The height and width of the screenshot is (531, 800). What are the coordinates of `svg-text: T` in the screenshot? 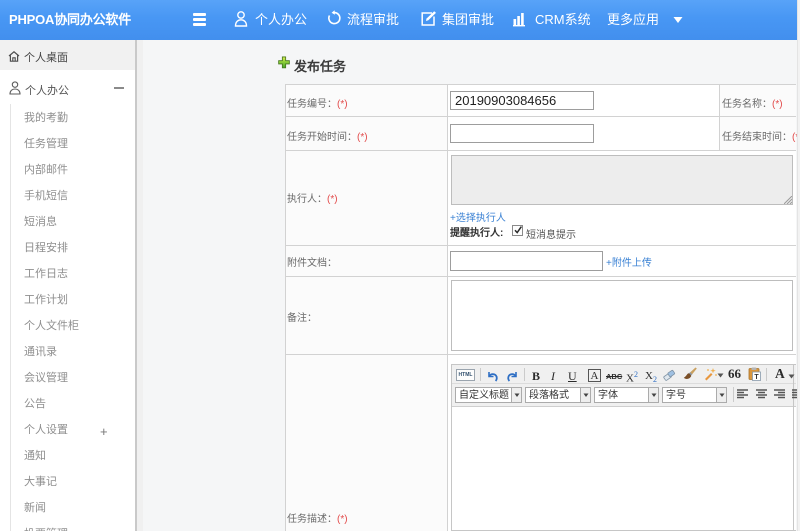 It's located at (756, 377).